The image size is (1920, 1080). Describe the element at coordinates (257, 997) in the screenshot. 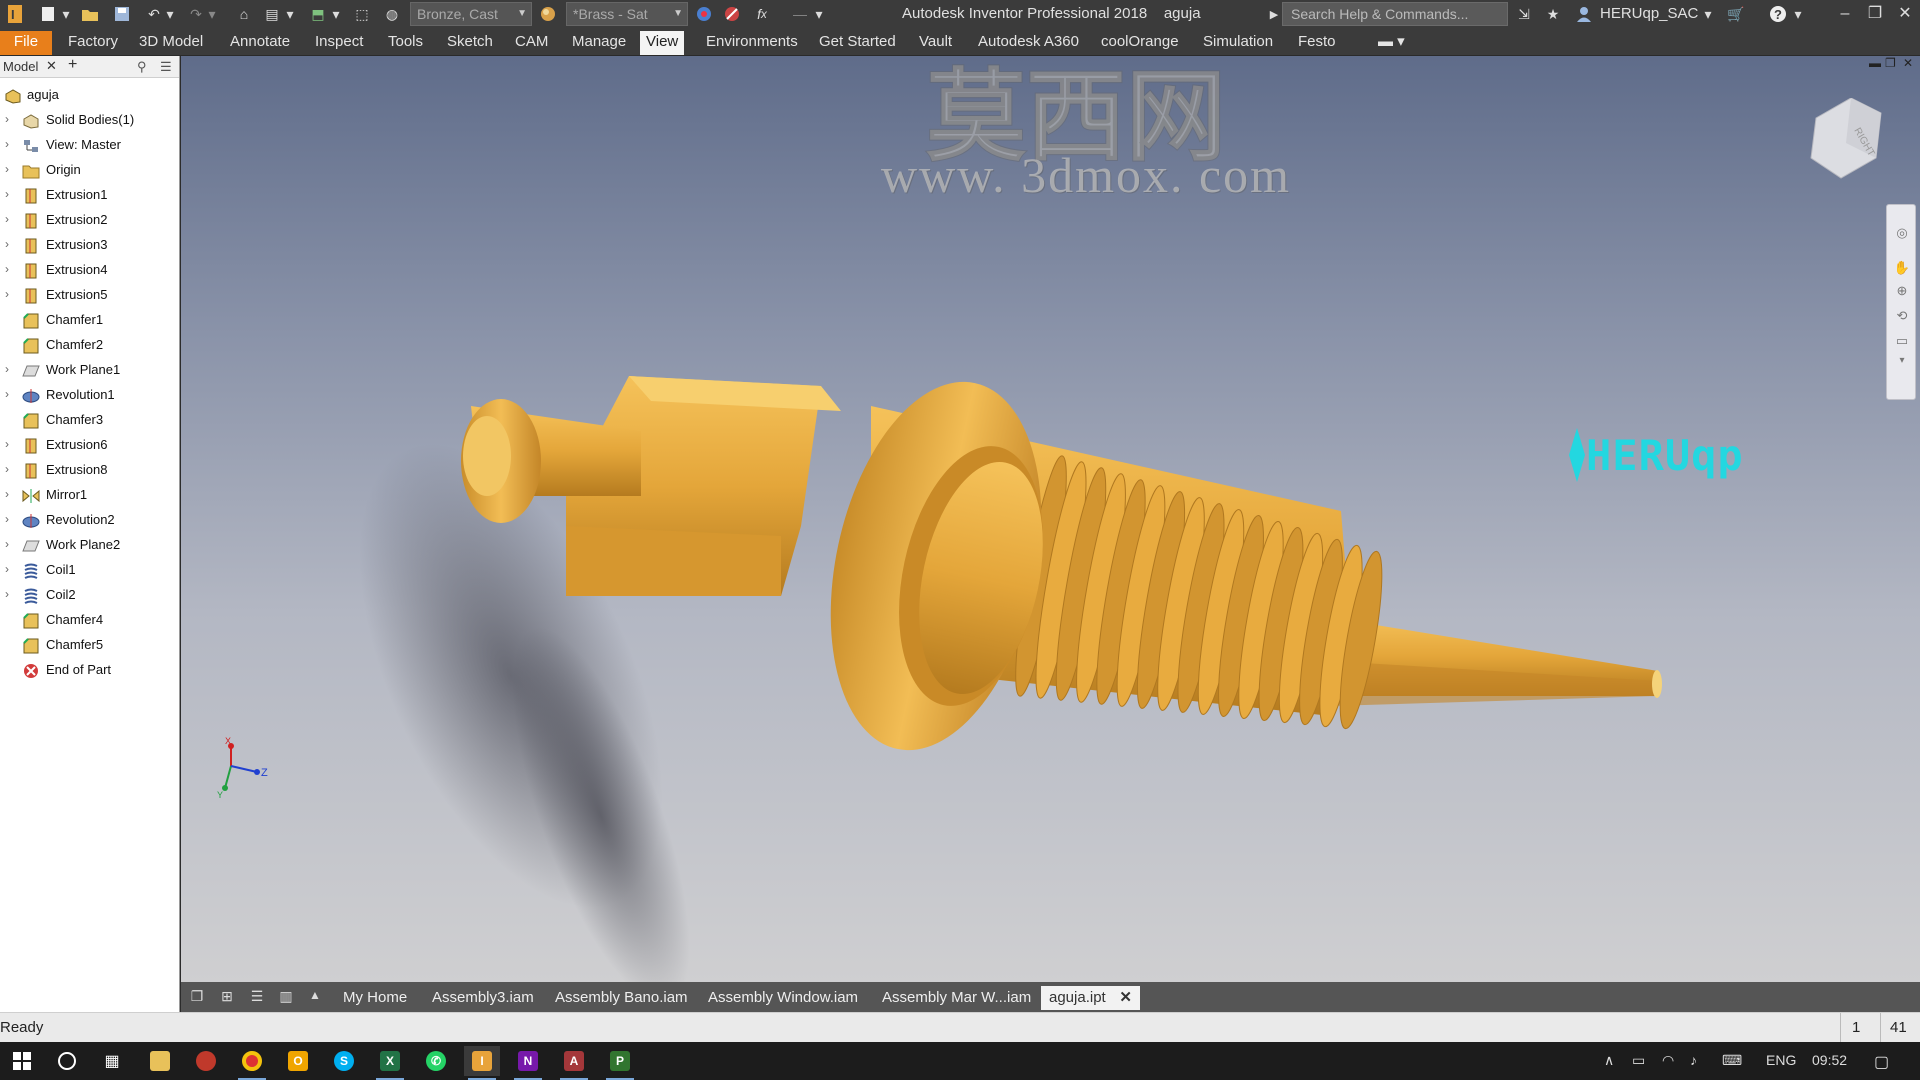

I see `tile-horizontal-icon: ☰` at that location.